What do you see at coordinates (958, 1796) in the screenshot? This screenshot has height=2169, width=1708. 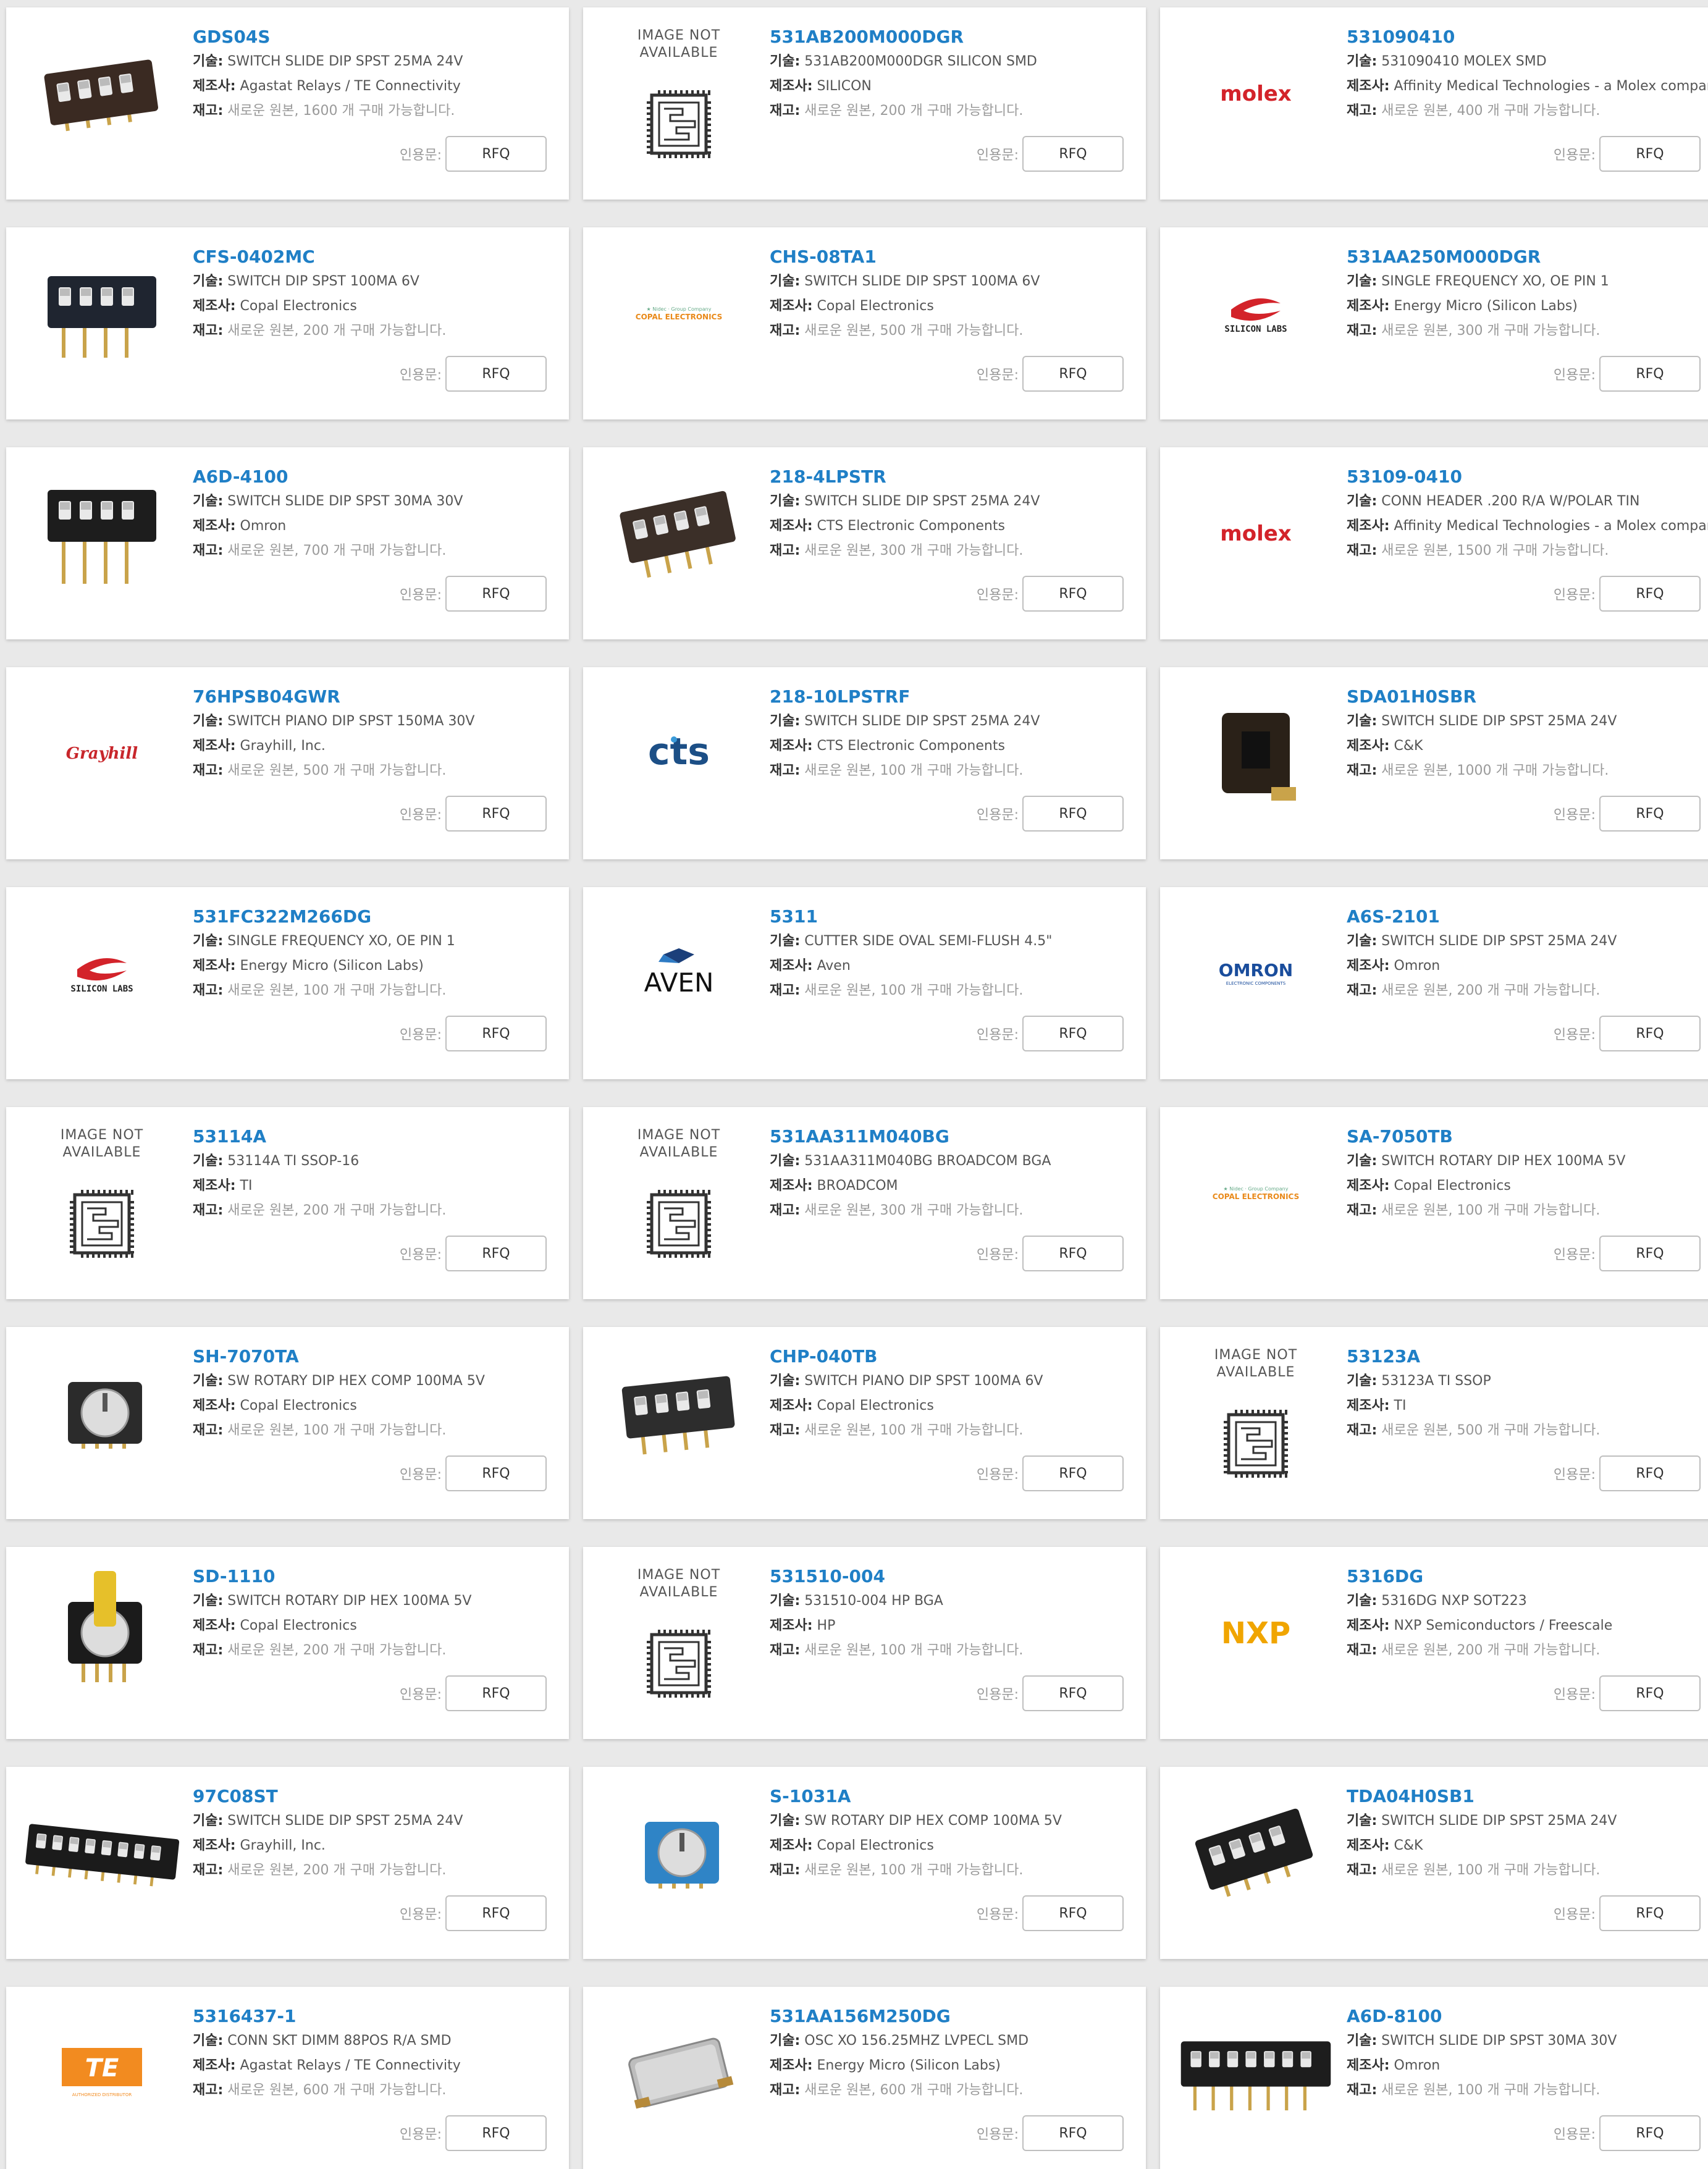 I see `part-number-link: S-1031A` at bounding box center [958, 1796].